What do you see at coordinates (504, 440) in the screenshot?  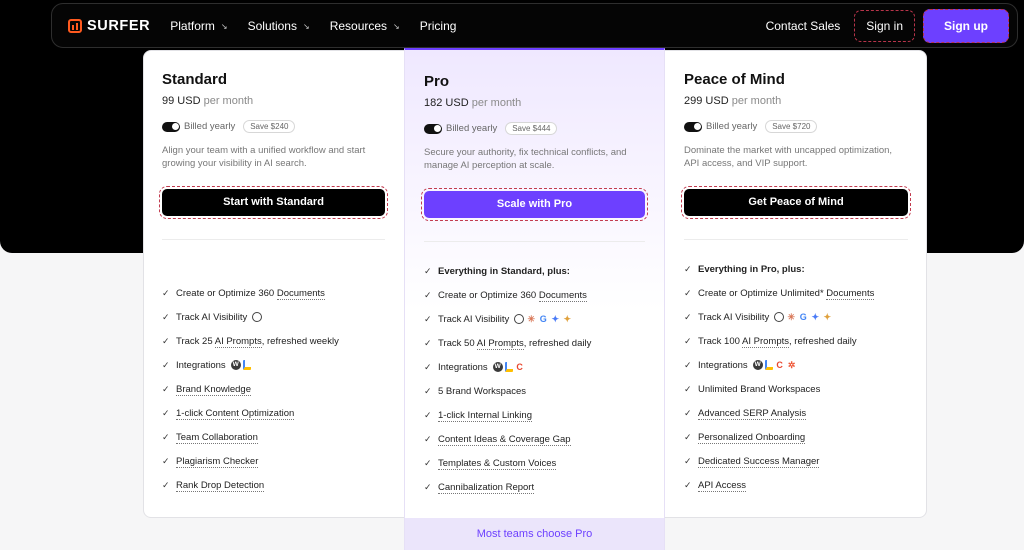 I see `feature-link: Content Ideas & Coverage Gap` at bounding box center [504, 440].